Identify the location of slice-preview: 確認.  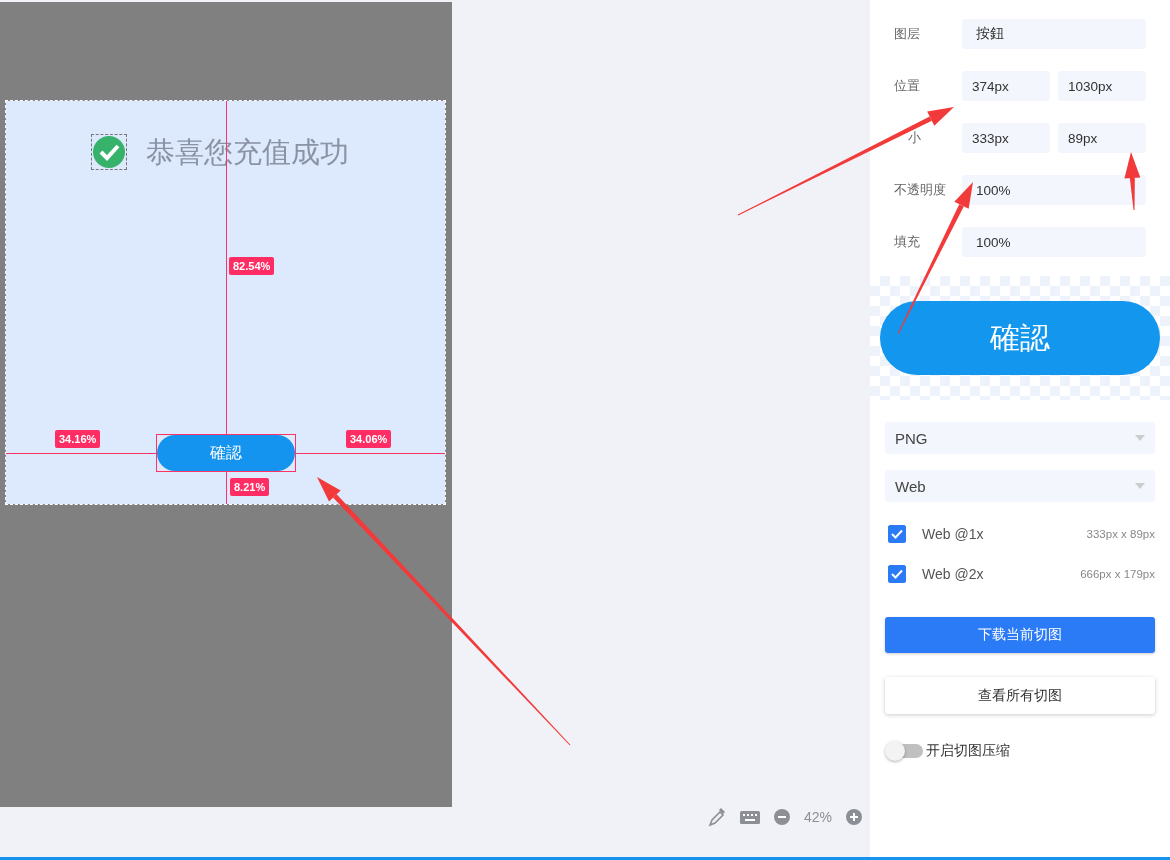
(1020, 338).